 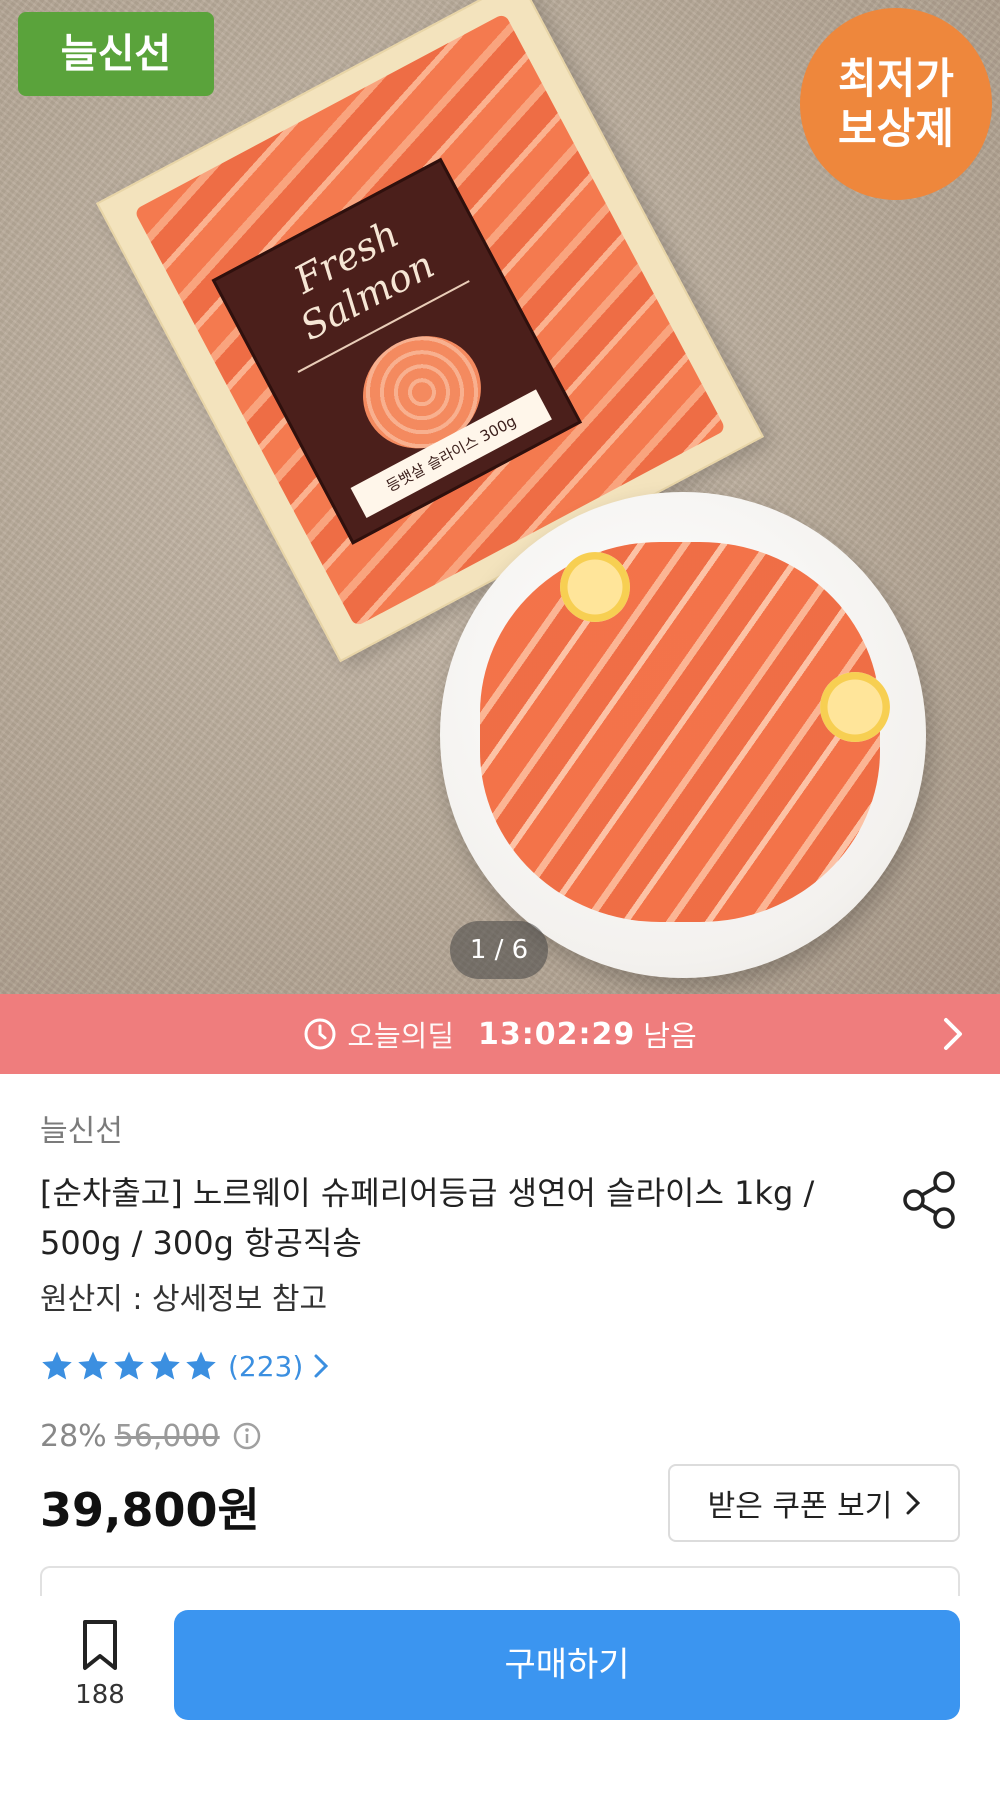 What do you see at coordinates (184, 1299) in the screenshot?
I see `origin-info: 원산지 : 상세정보 참고` at bounding box center [184, 1299].